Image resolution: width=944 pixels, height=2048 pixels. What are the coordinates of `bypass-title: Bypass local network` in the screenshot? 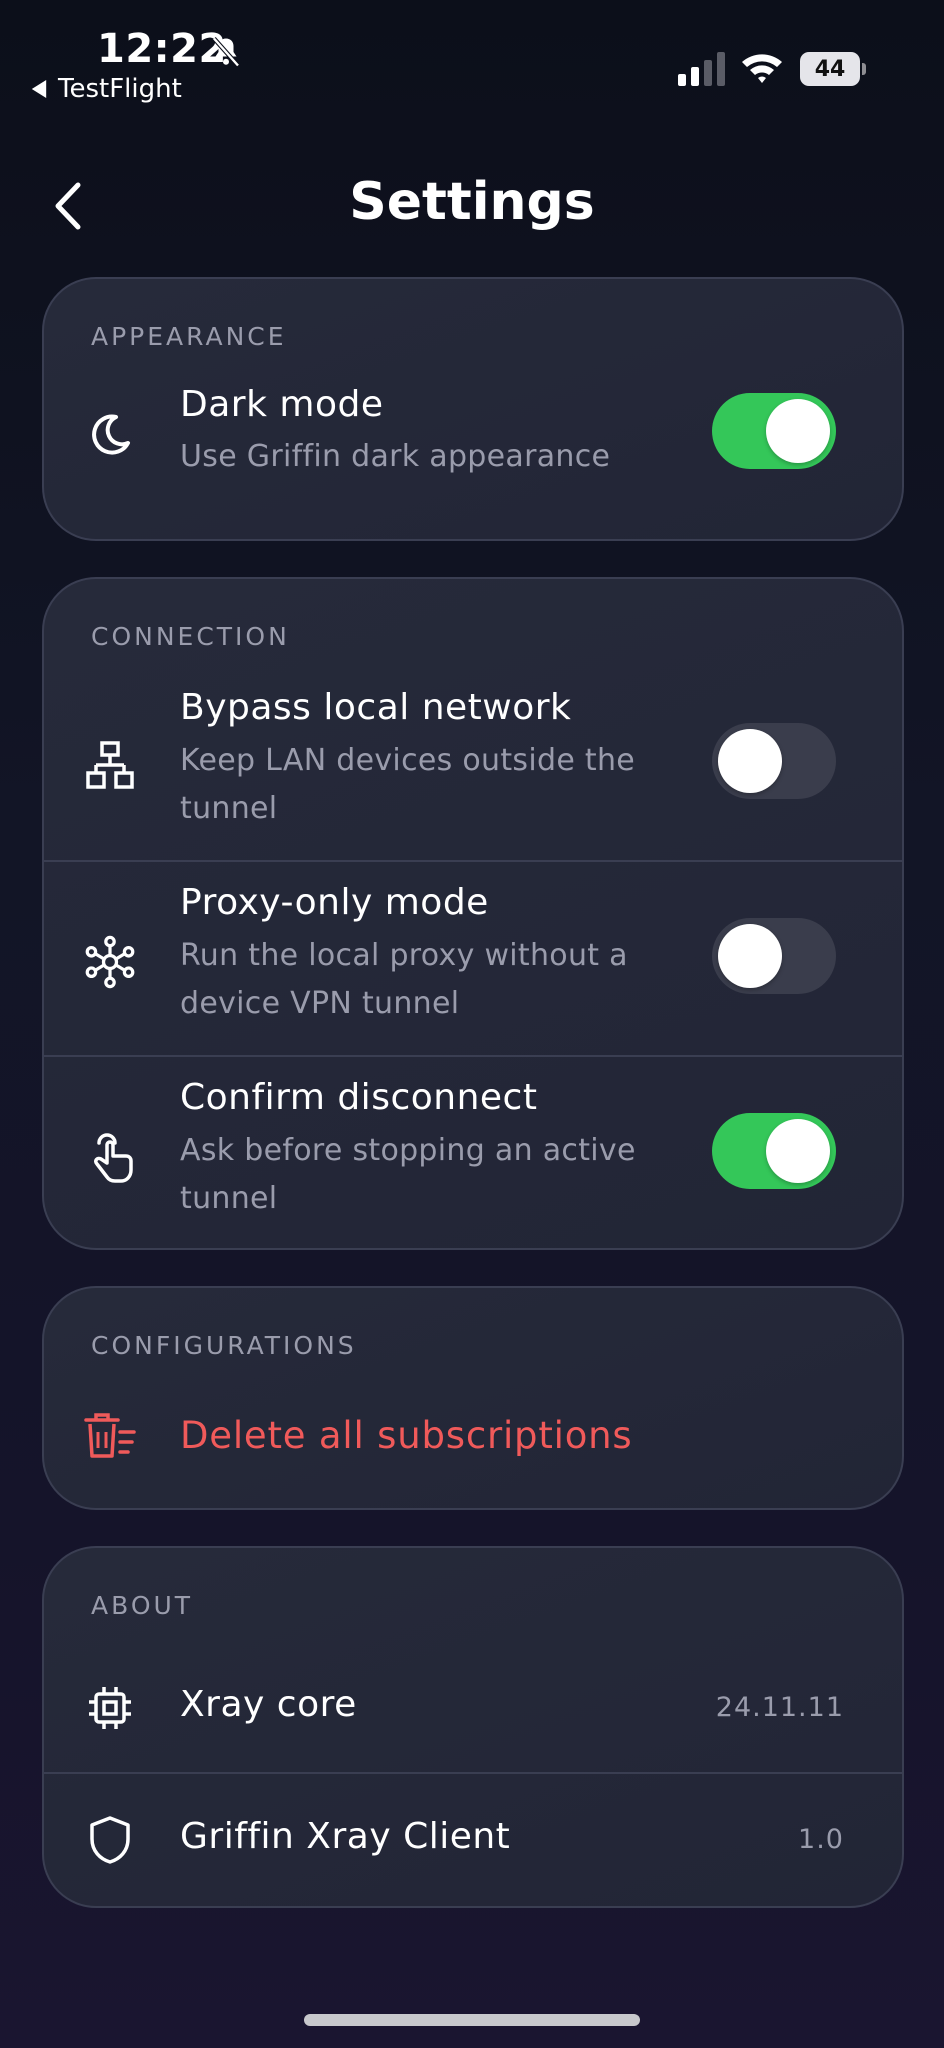 It's located at (376, 707).